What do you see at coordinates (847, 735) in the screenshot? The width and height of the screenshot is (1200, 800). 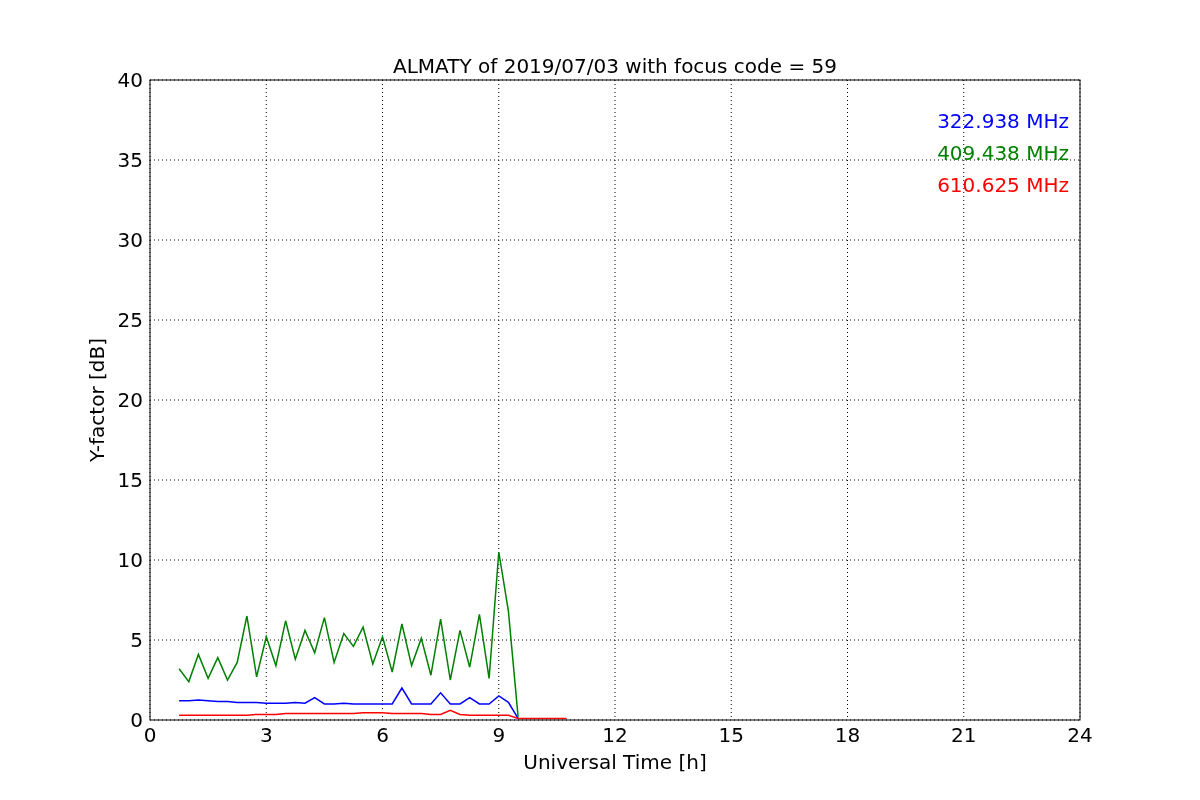 I see `x-tick-label: 18` at bounding box center [847, 735].